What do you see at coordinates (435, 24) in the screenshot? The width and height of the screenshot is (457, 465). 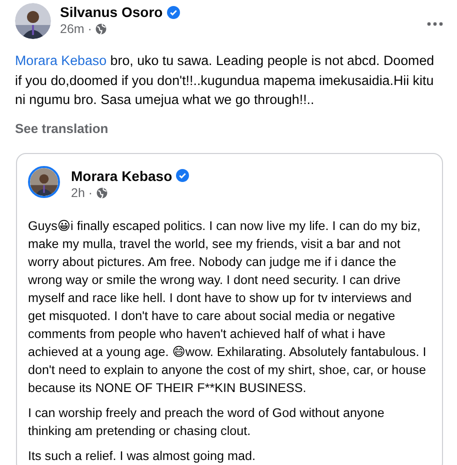 I see `more-options-icon` at bounding box center [435, 24].